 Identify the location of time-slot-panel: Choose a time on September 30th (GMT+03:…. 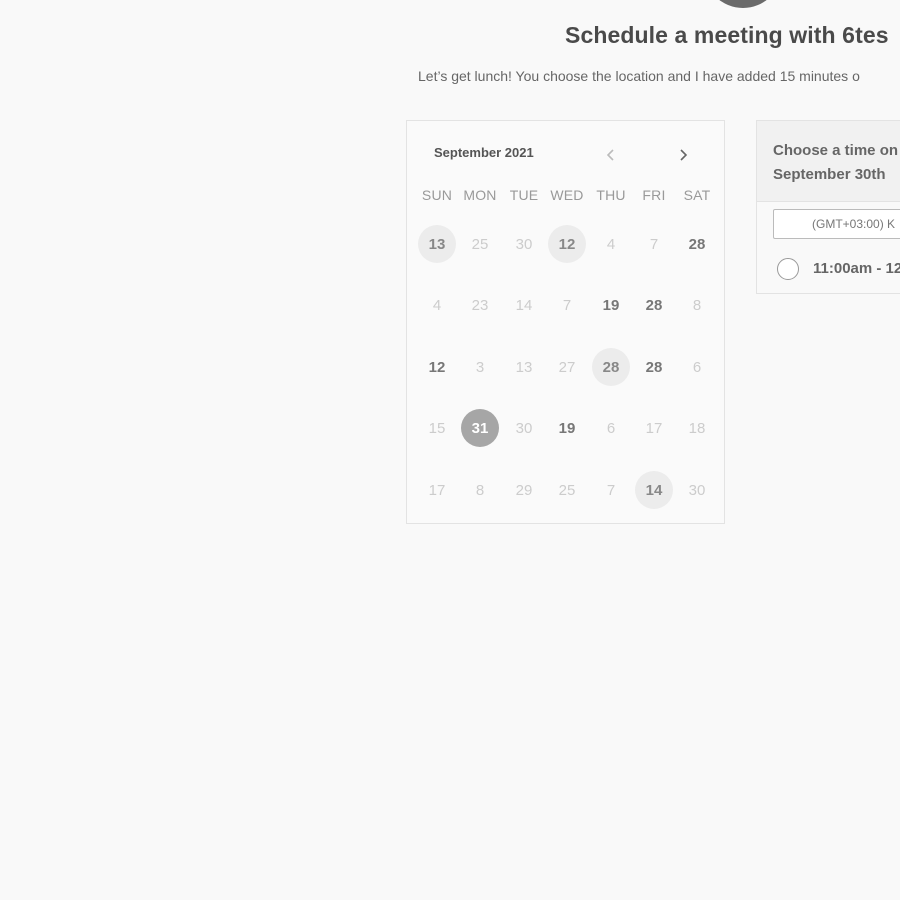
(828, 207).